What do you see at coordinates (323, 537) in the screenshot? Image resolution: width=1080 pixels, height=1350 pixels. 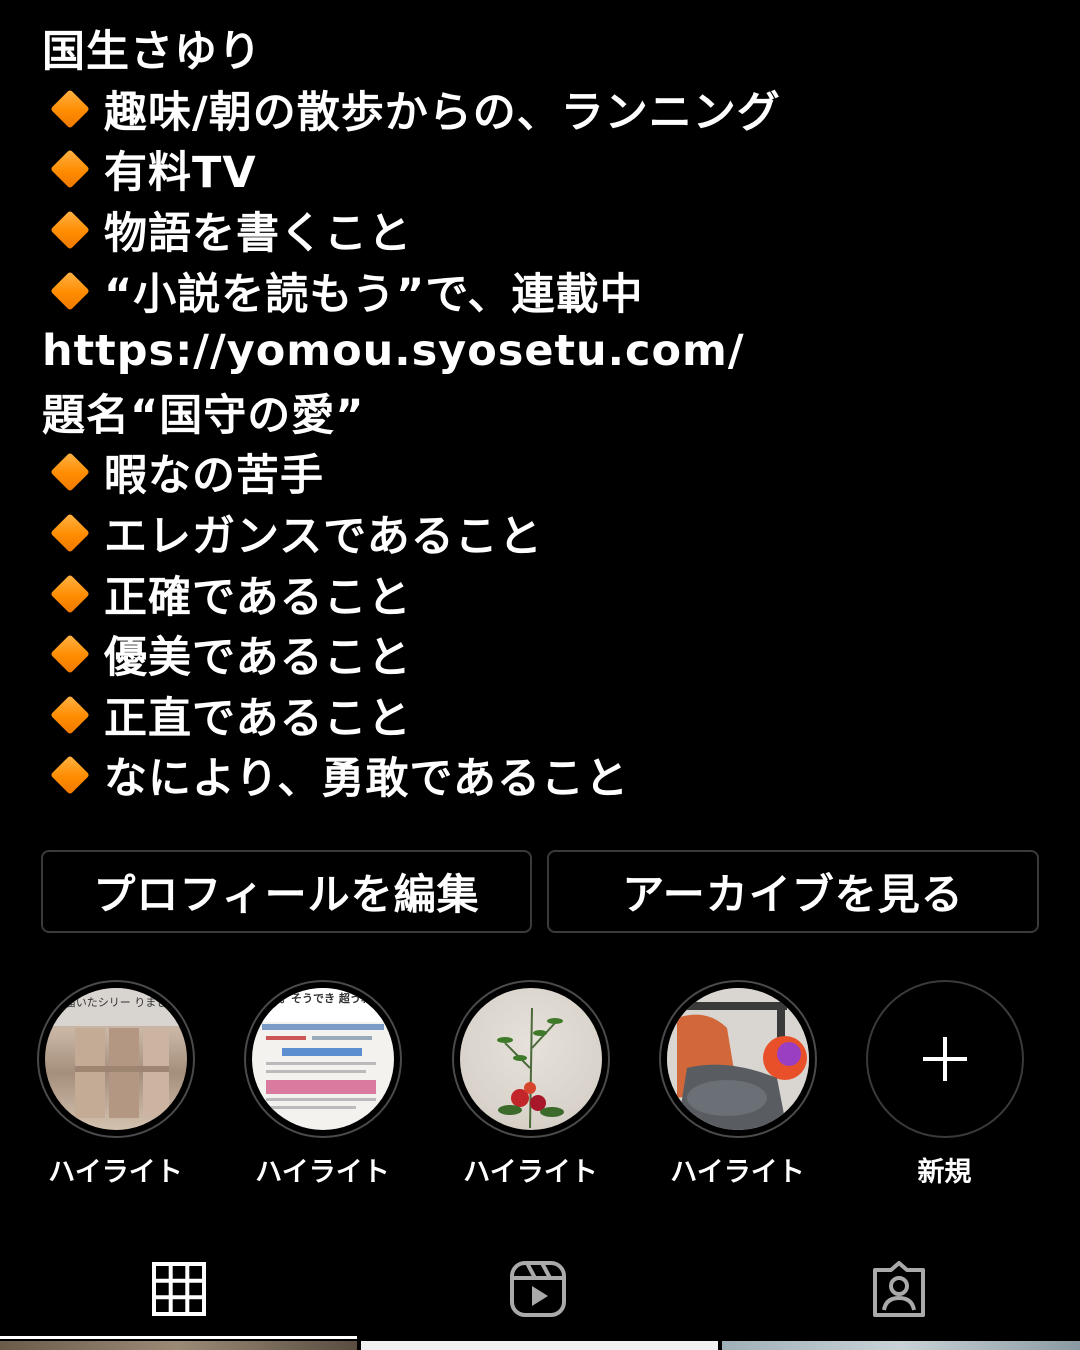 I see `bio-line-text: エレガンスであること` at bounding box center [323, 537].